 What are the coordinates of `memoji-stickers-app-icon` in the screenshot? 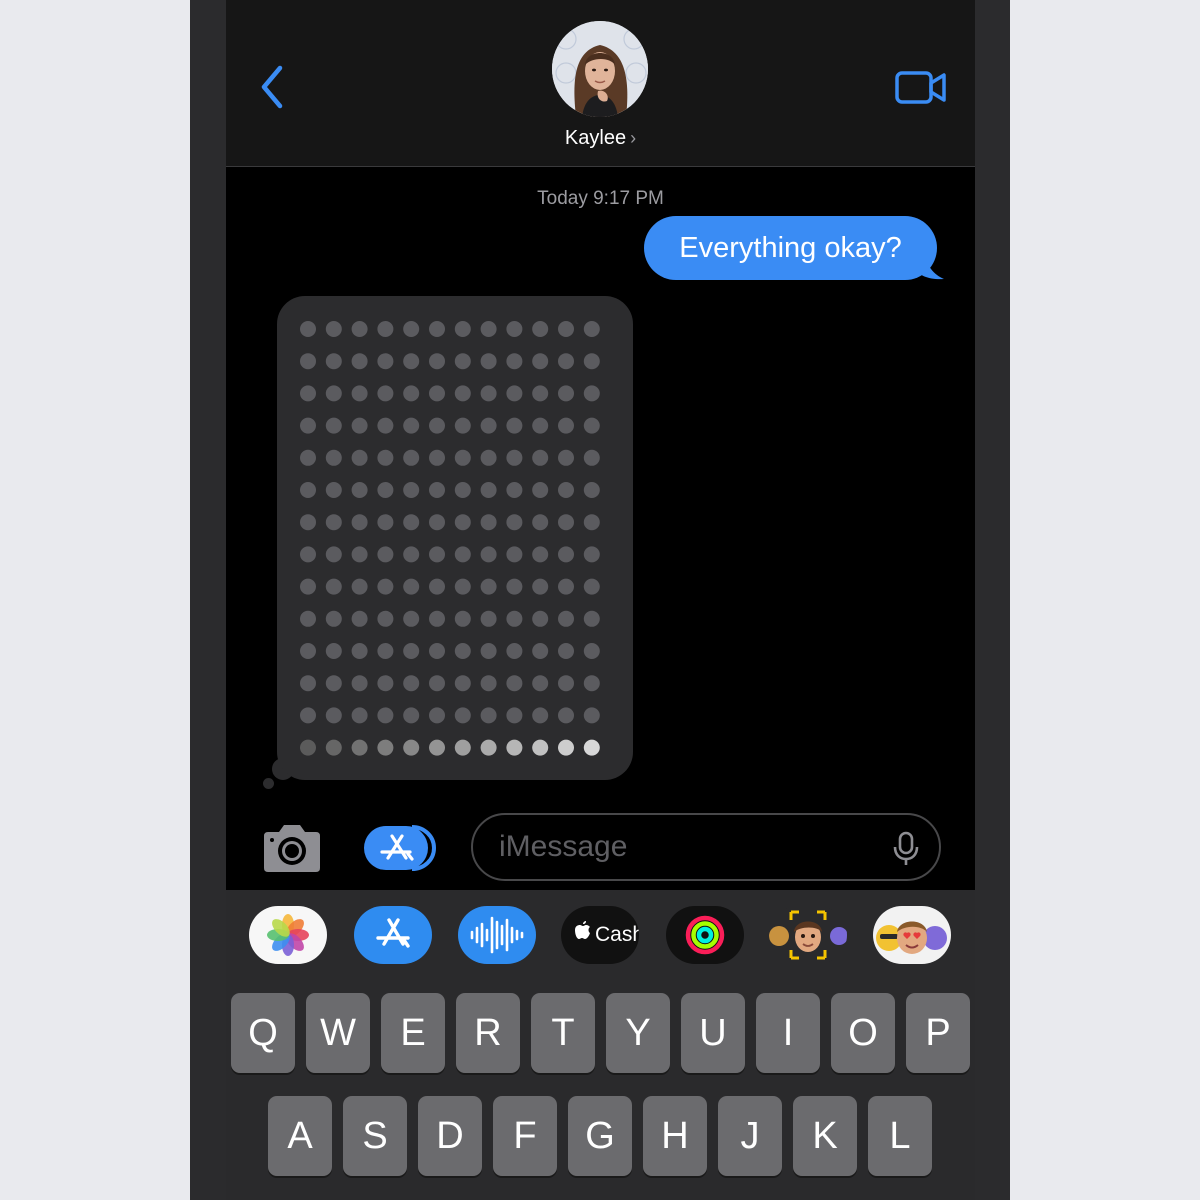 It's located at (912, 935).